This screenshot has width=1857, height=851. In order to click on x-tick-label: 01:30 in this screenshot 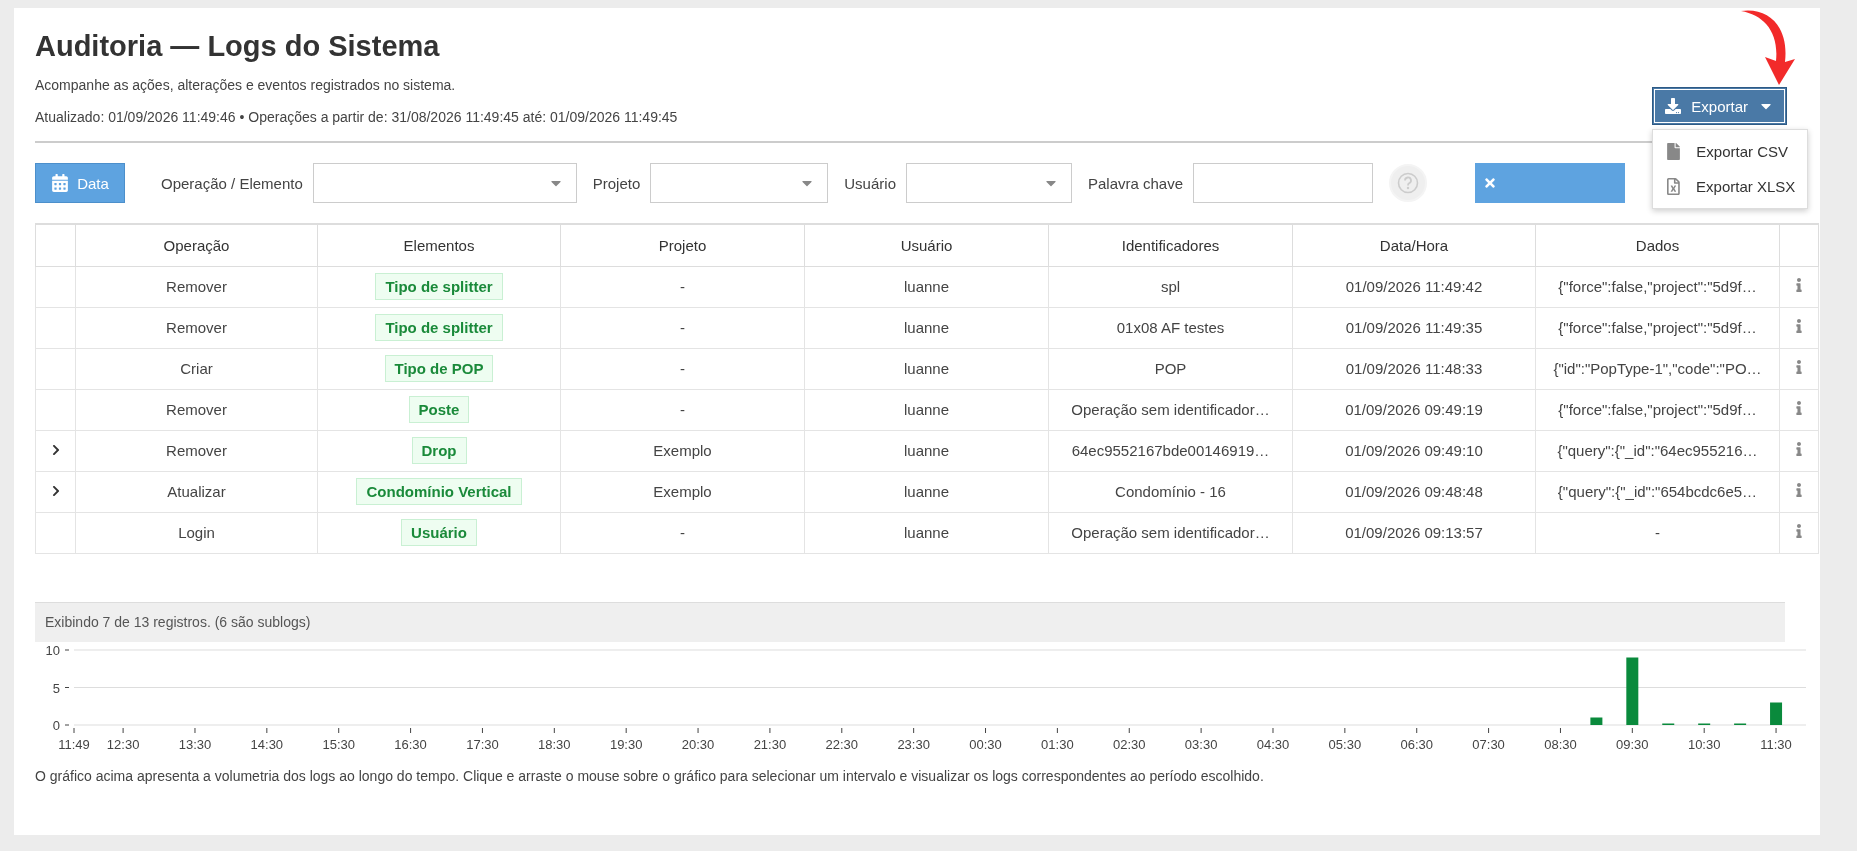, I will do `click(1057, 744)`.